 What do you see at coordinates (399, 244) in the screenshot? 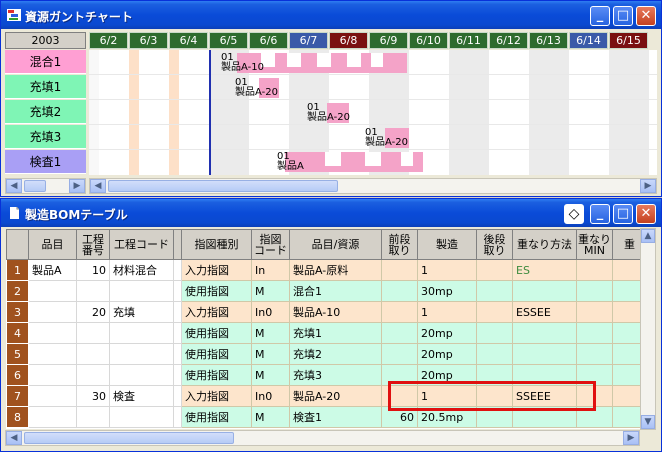
I see `col-header-pre: 前段 取り` at bounding box center [399, 244].